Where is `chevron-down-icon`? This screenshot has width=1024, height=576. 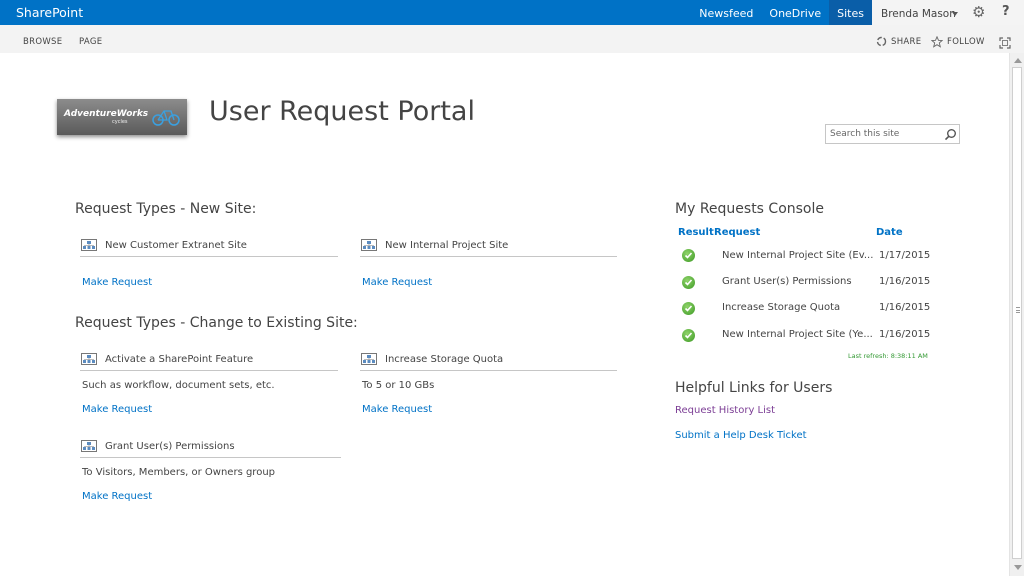
chevron-down-icon is located at coordinates (955, 14).